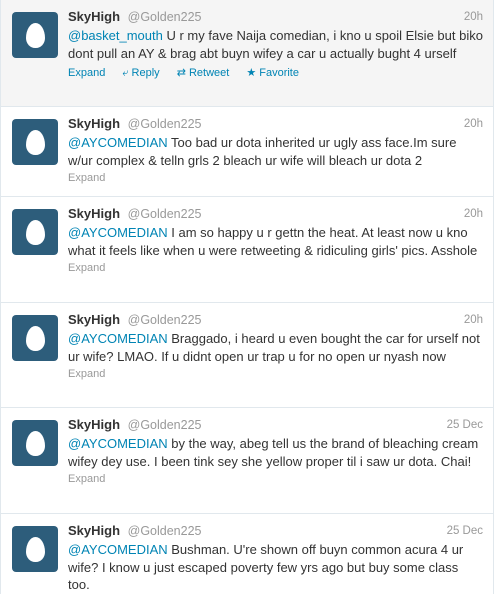  I want to click on tweet-actions: Expand ⤶ Reply ⇄ Retweet ★ Favorite, so click(275, 73).